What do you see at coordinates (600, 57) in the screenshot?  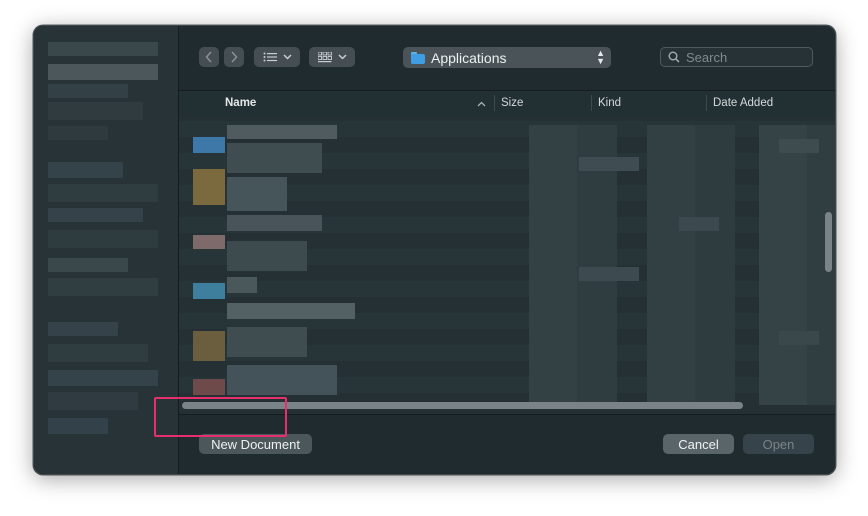 I see `up-down-chevron-icon: ▲ ▼` at bounding box center [600, 57].